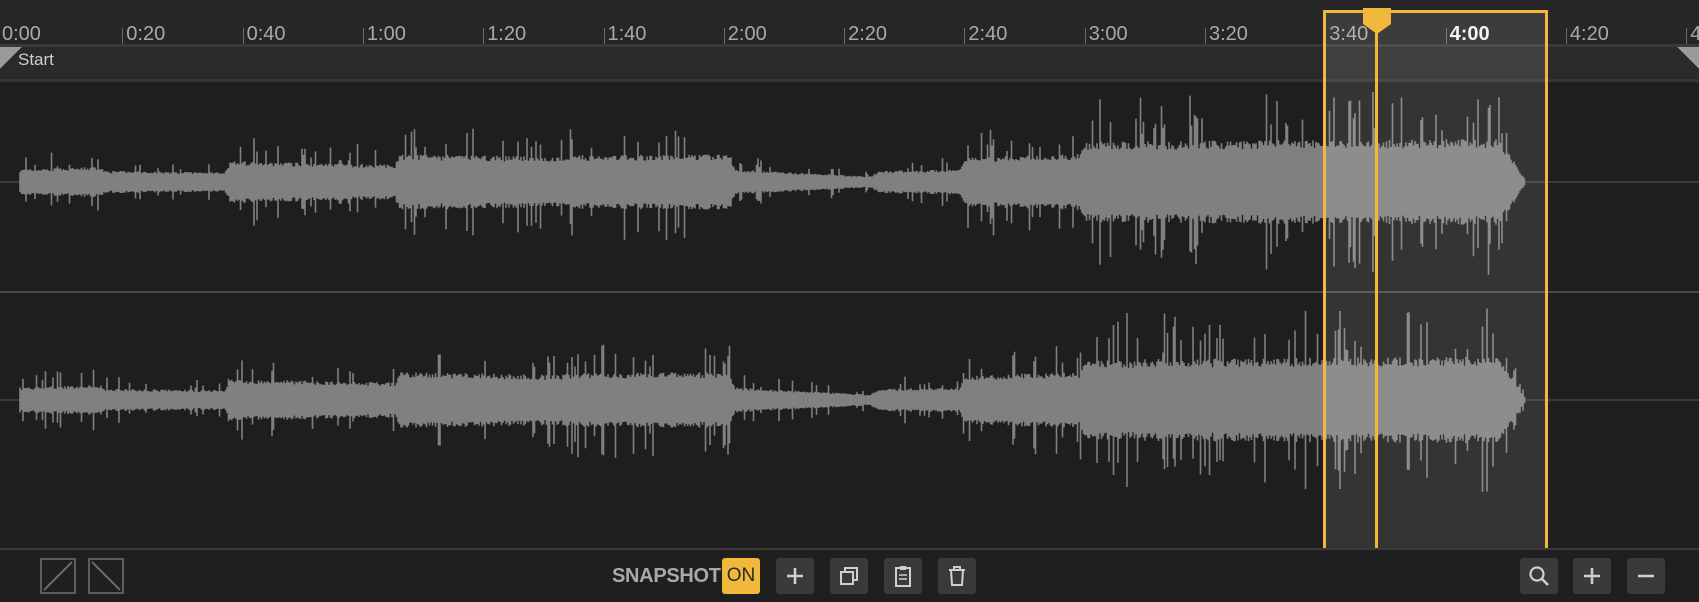 Image resolution: width=1699 pixels, height=602 pixels. I want to click on trash-icon, so click(957, 576).